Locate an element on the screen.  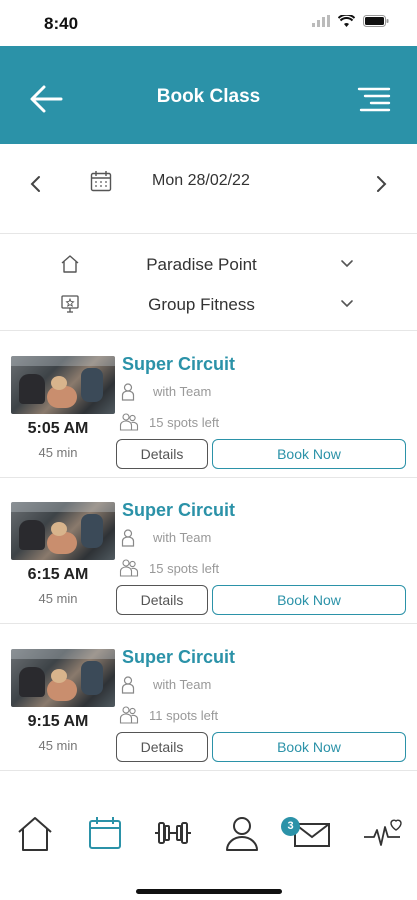
class-time: 5:05 AM is located at coordinates (58, 428).